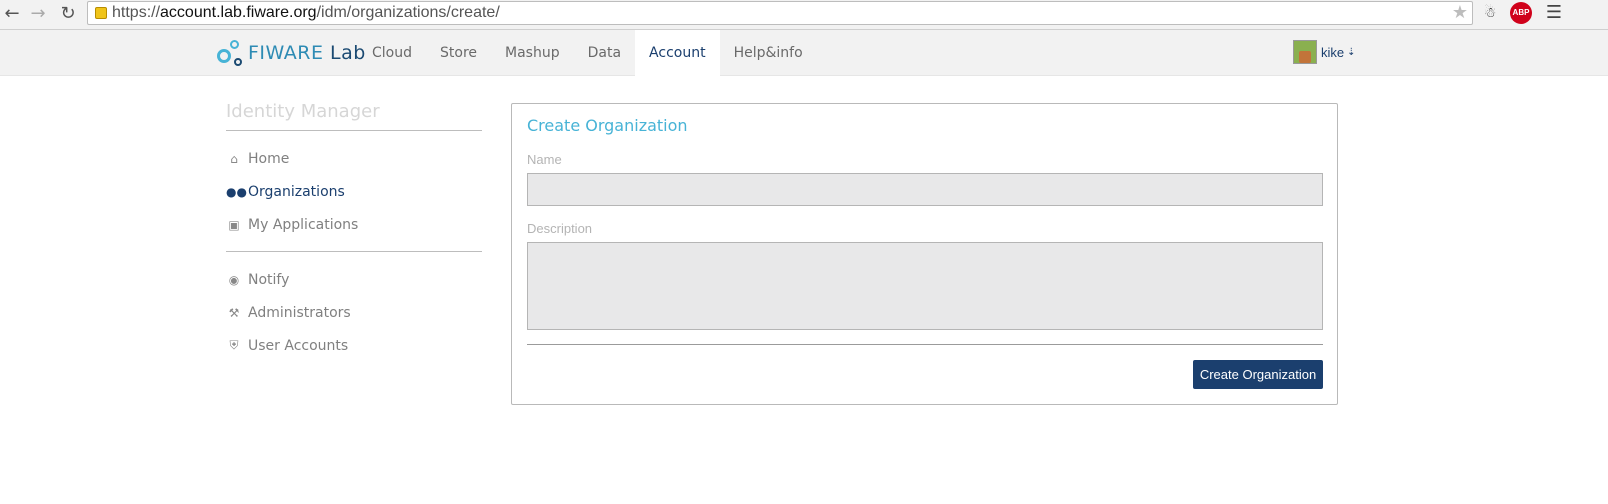 This screenshot has width=1608, height=504. What do you see at coordinates (234, 345) in the screenshot?
I see `shield-icon: ⛨` at bounding box center [234, 345].